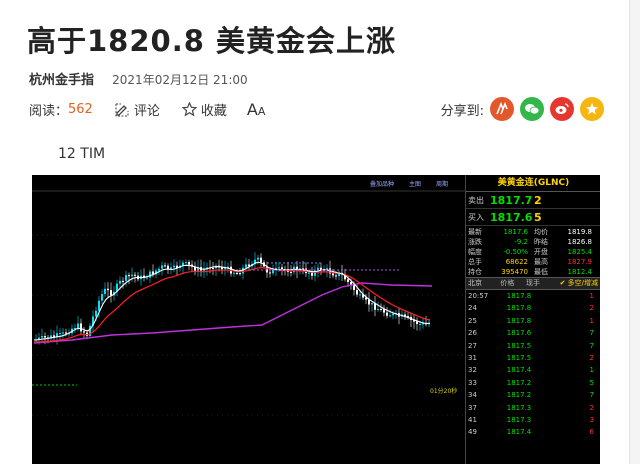 The width and height of the screenshot is (640, 464). Describe the element at coordinates (533, 200) in the screenshot. I see `sell-quote-row: 卖出 1817.7 2` at that location.